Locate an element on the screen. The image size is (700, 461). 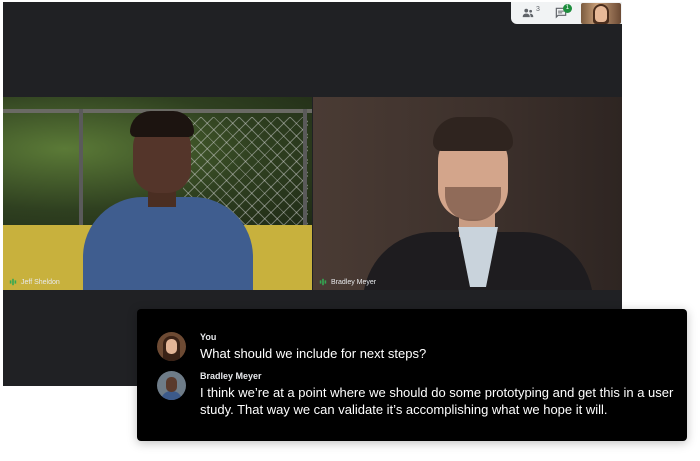
message-sender: Bradley Meyer is located at coordinates (231, 376).